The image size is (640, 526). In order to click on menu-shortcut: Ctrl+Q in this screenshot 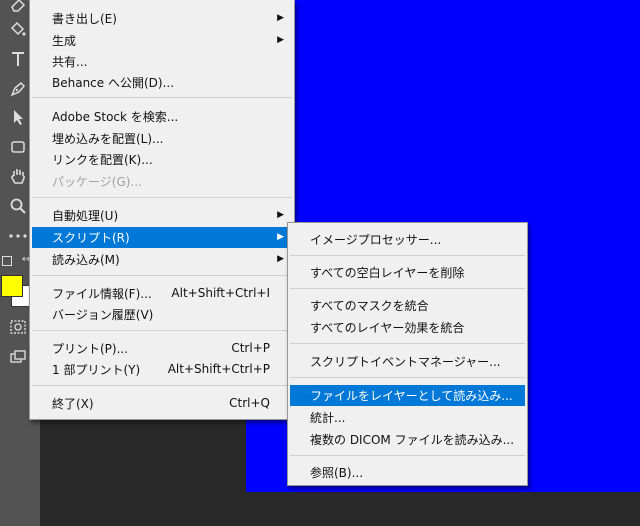, I will do `click(249, 403)`.